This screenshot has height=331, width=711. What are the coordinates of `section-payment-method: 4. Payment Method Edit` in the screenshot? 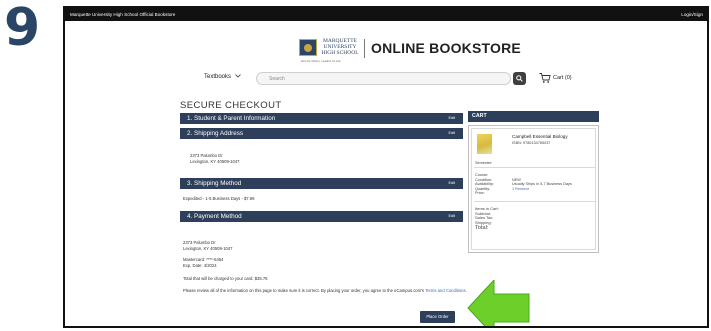 It's located at (321, 216).